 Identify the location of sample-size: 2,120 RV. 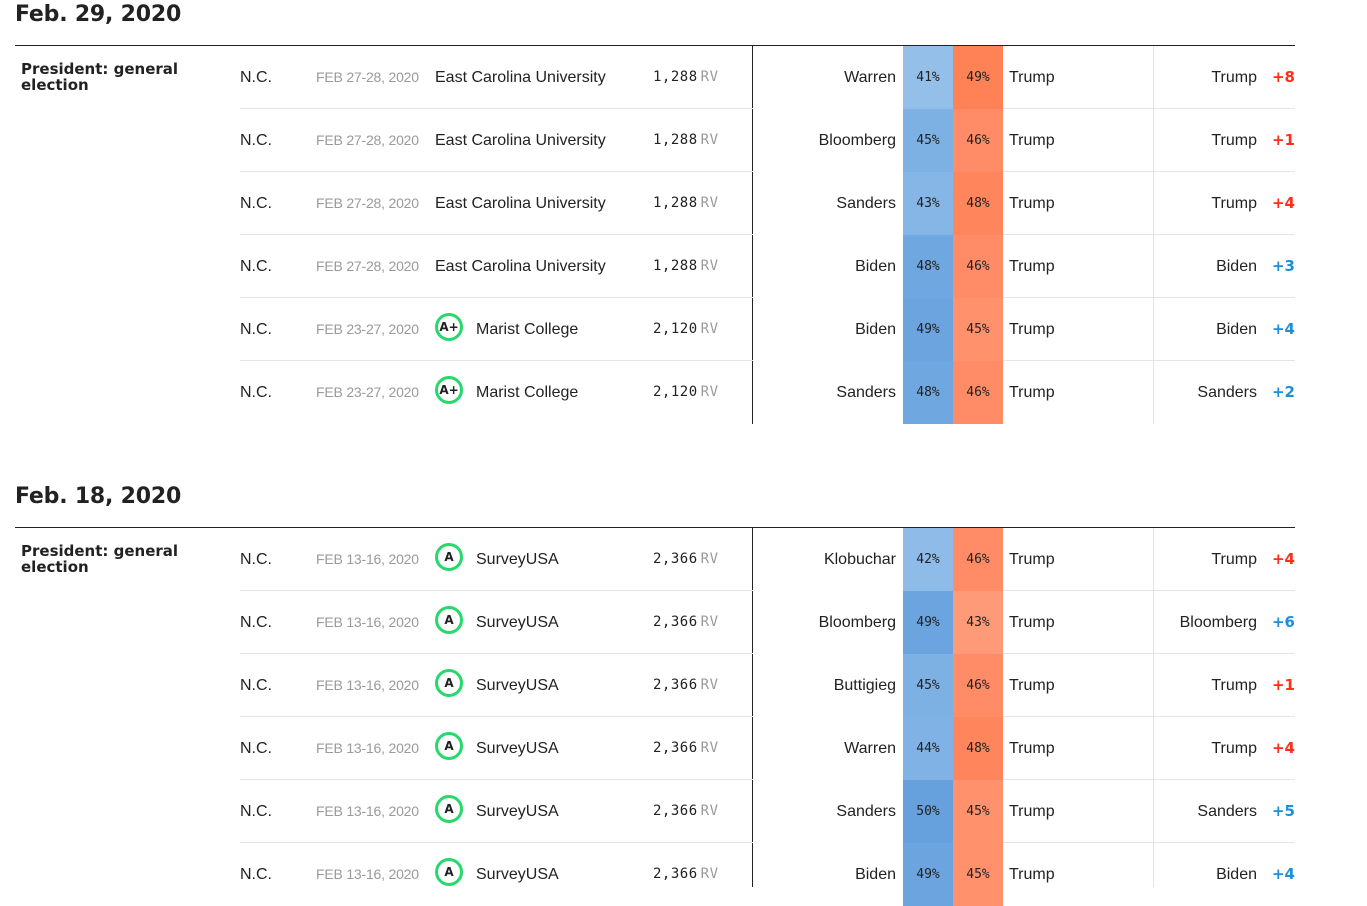
(686, 329).